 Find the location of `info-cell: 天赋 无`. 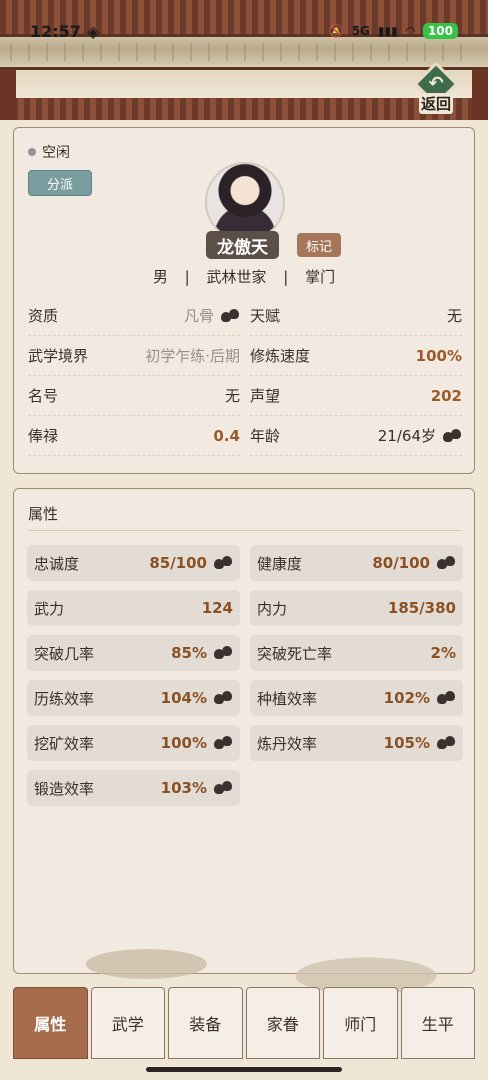

info-cell: 天赋 无 is located at coordinates (356, 316).